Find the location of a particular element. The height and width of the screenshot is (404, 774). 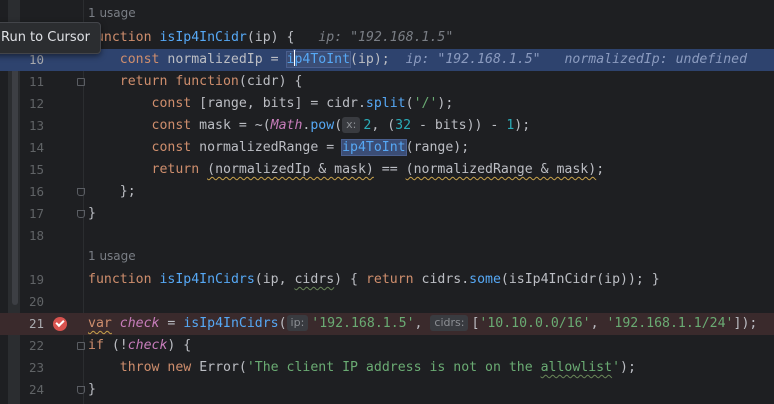

code-token: p4ToInt is located at coordinates (322, 59).